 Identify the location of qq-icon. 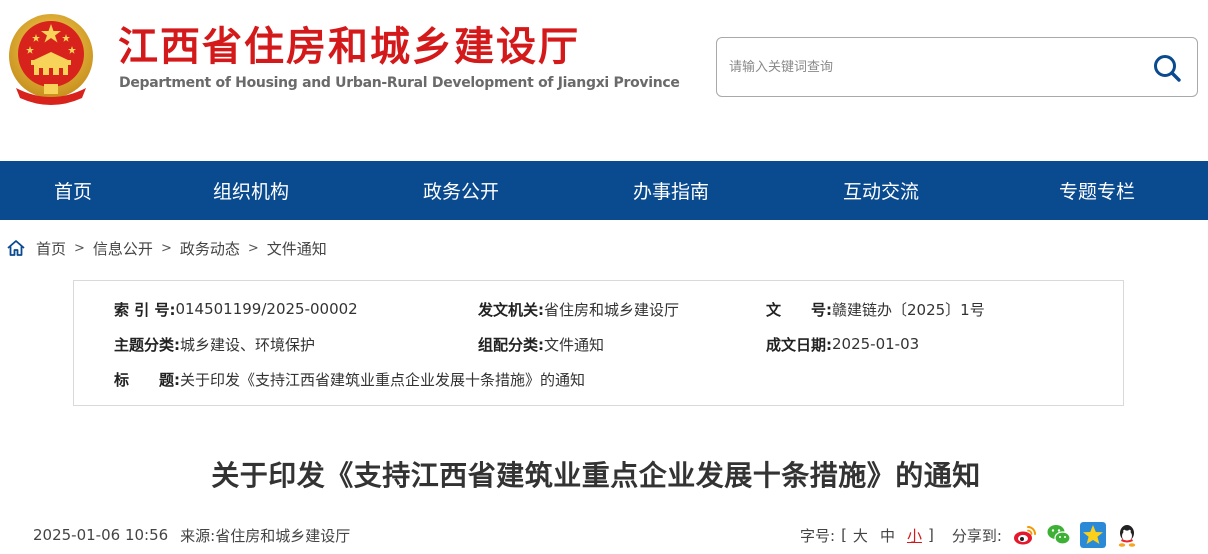
(1126, 535).